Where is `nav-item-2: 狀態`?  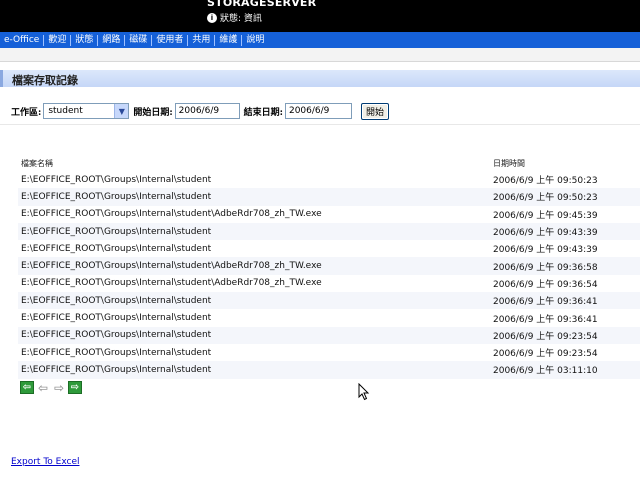 nav-item-2: 狀態 is located at coordinates (85, 40).